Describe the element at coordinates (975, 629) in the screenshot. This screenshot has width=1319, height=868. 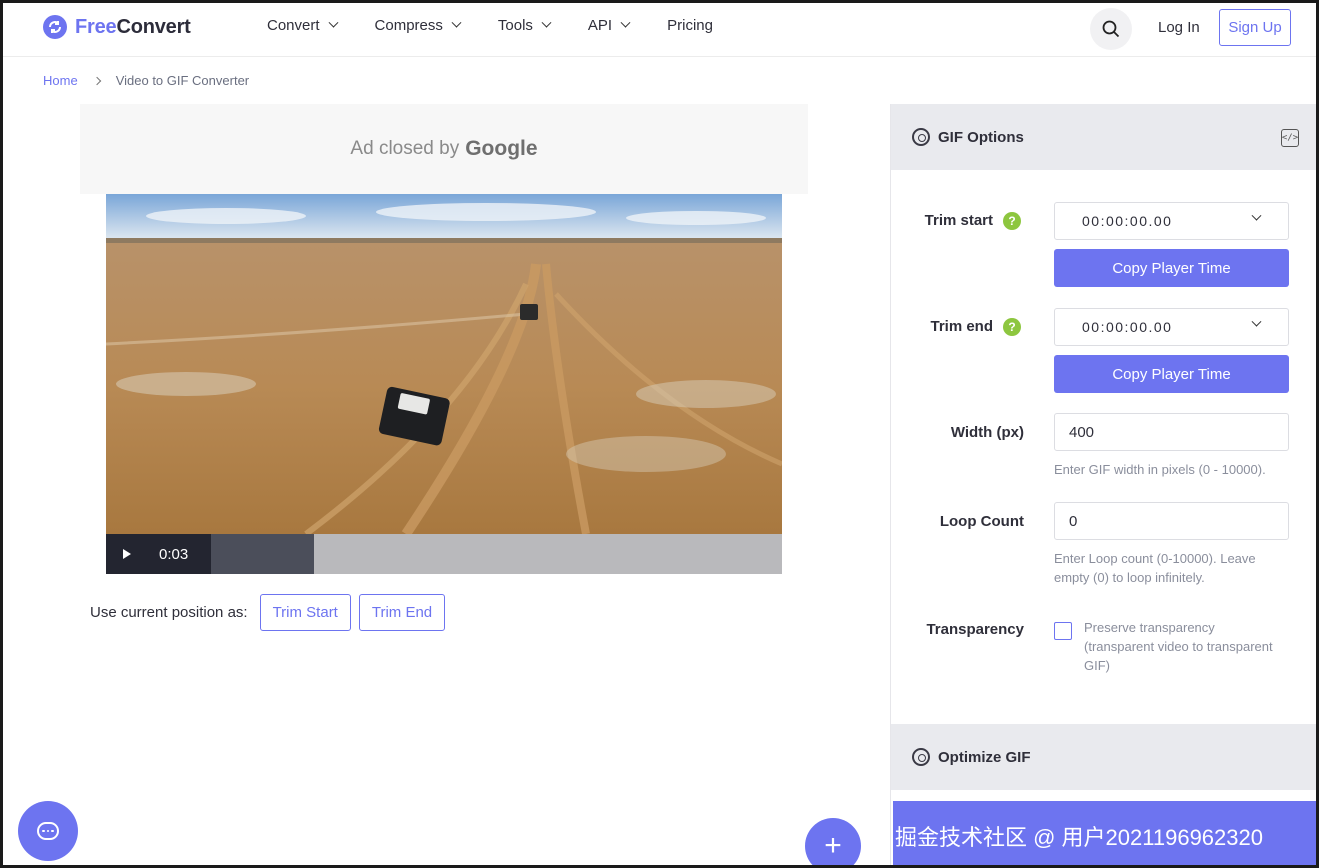
I see `transparency-label: Transparency` at that location.